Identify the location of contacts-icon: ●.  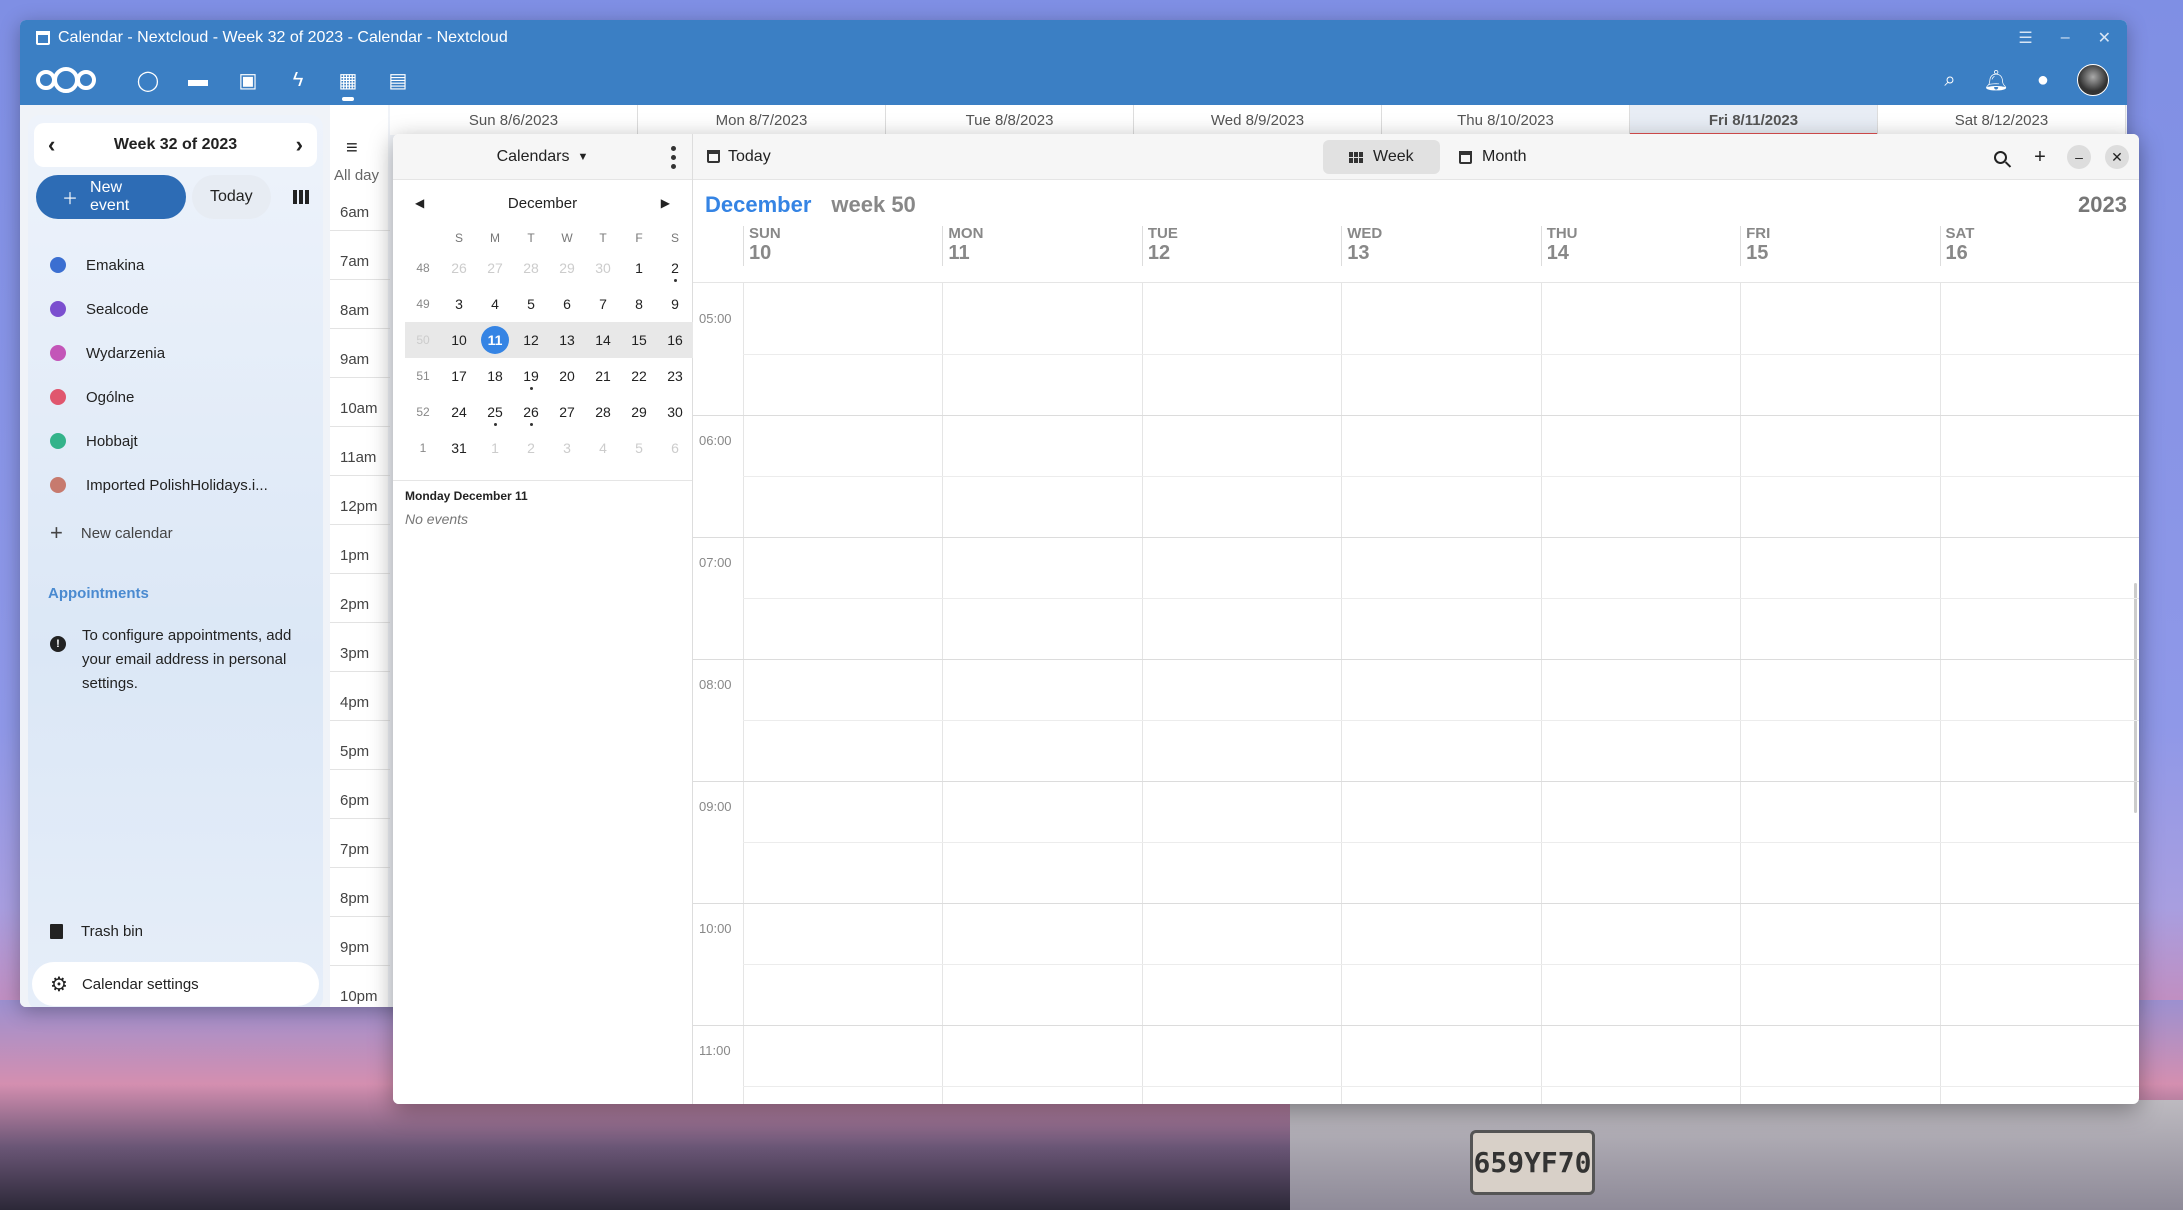
(2043, 80).